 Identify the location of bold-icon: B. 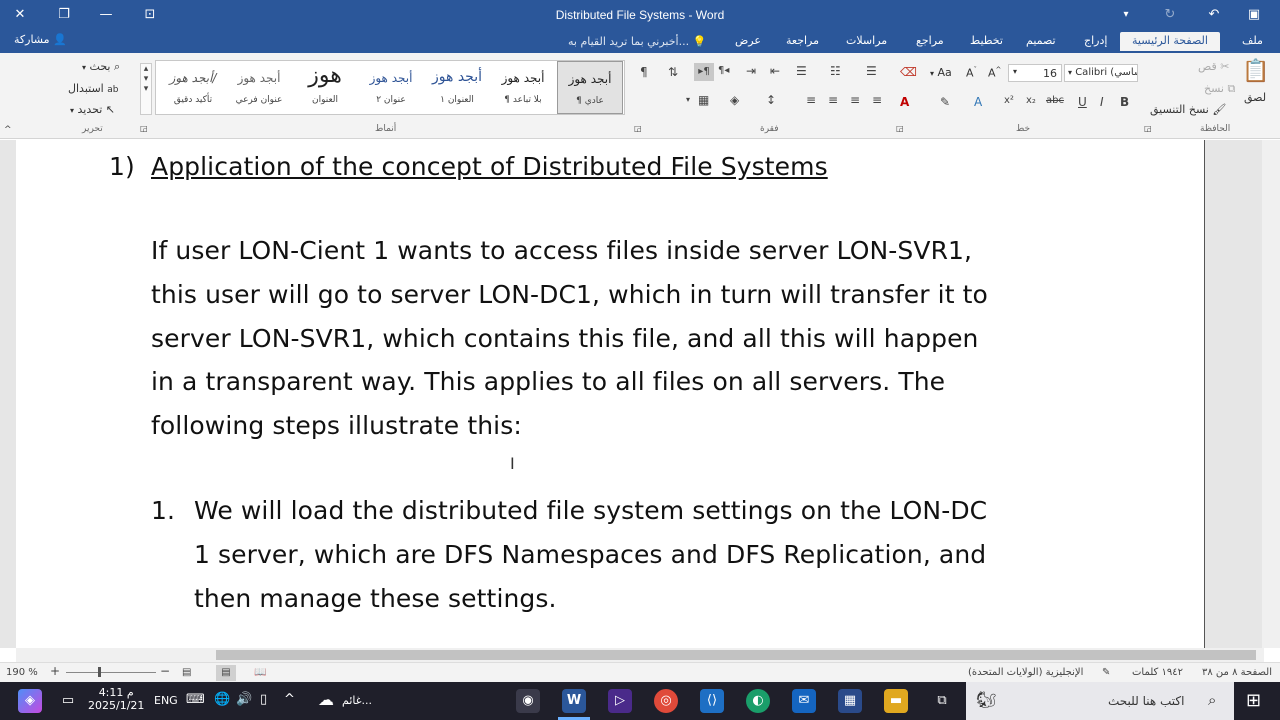
(1124, 102).